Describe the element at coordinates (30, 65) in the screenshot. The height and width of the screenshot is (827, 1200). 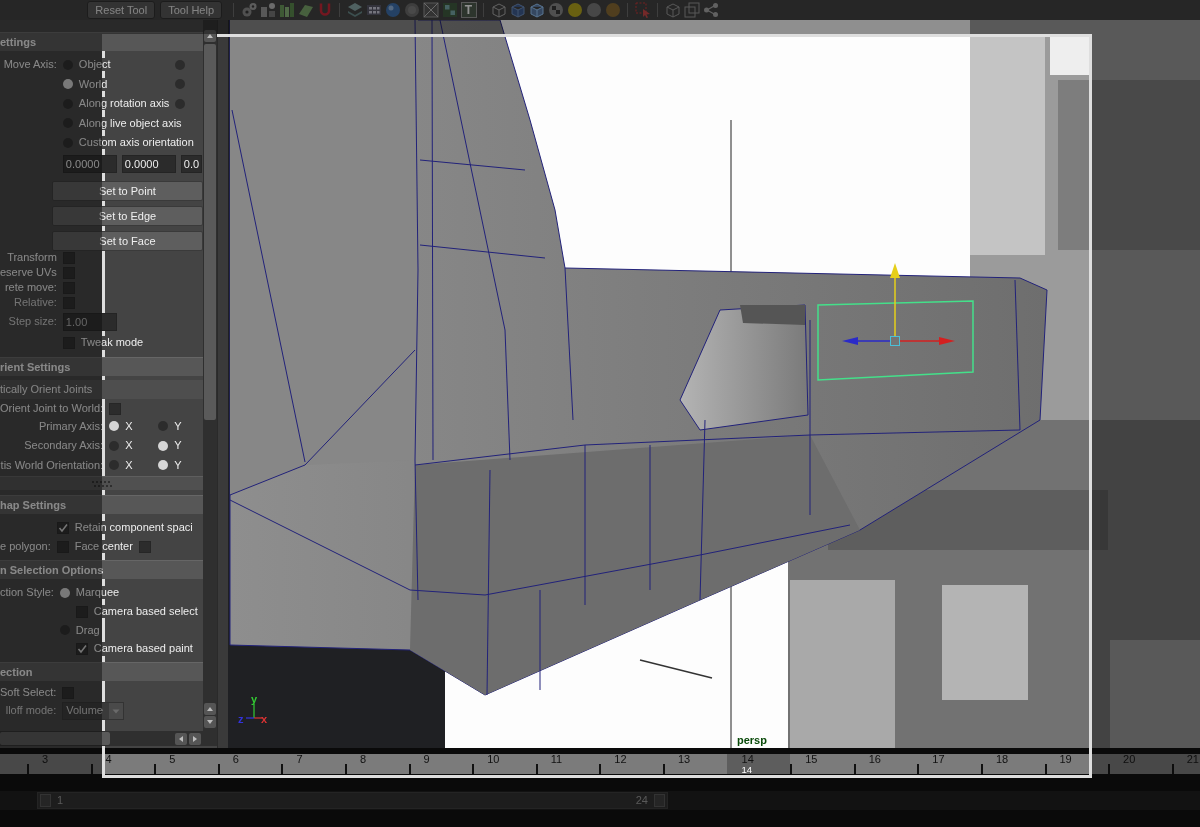
I see `field-label: Move Axis:` at that location.